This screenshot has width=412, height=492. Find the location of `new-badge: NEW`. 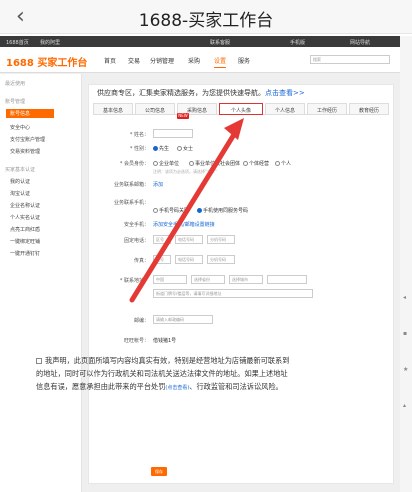

new-badge: NEW is located at coordinates (183, 116).